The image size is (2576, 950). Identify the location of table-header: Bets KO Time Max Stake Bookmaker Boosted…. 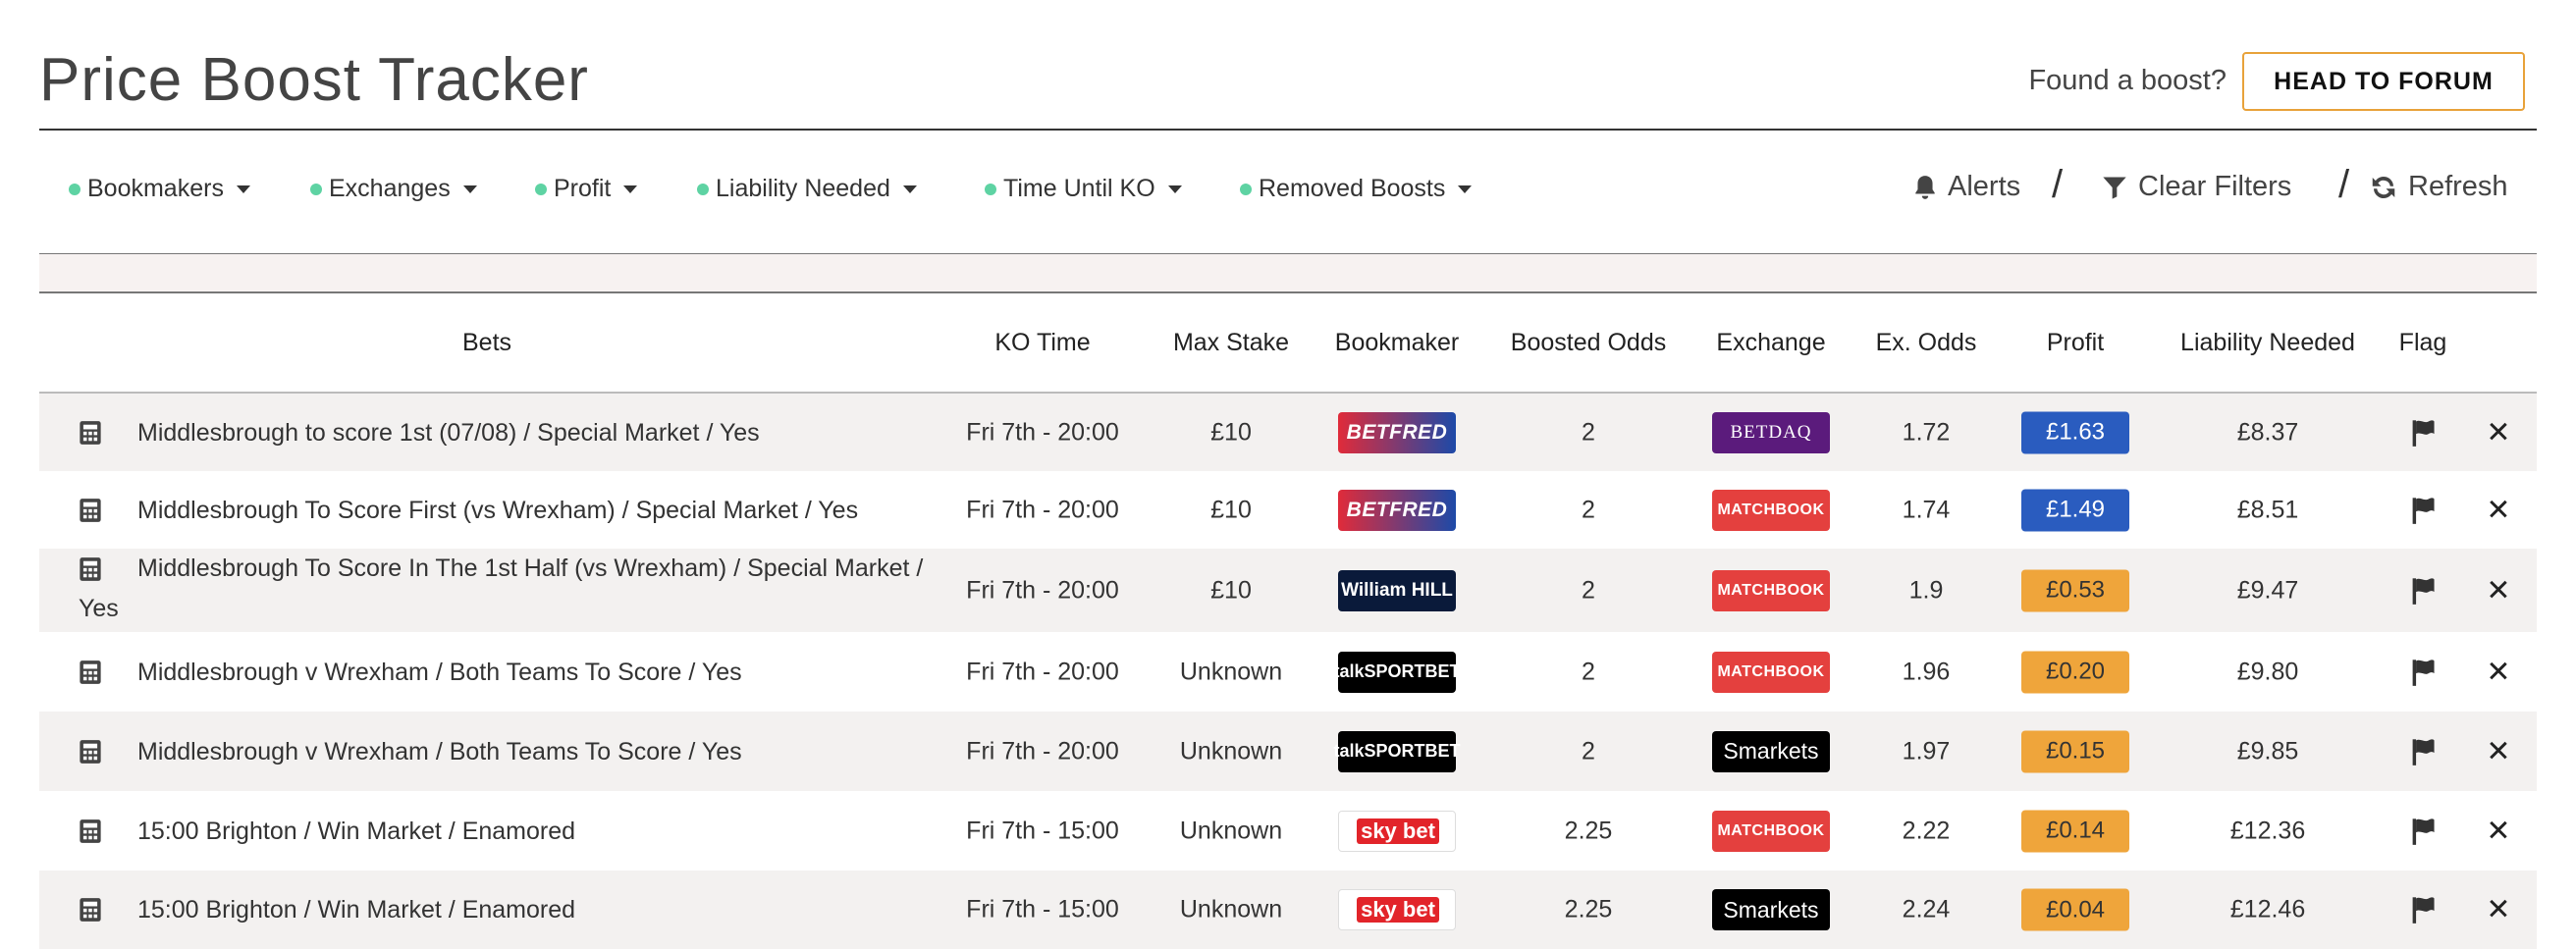
(1288, 343).